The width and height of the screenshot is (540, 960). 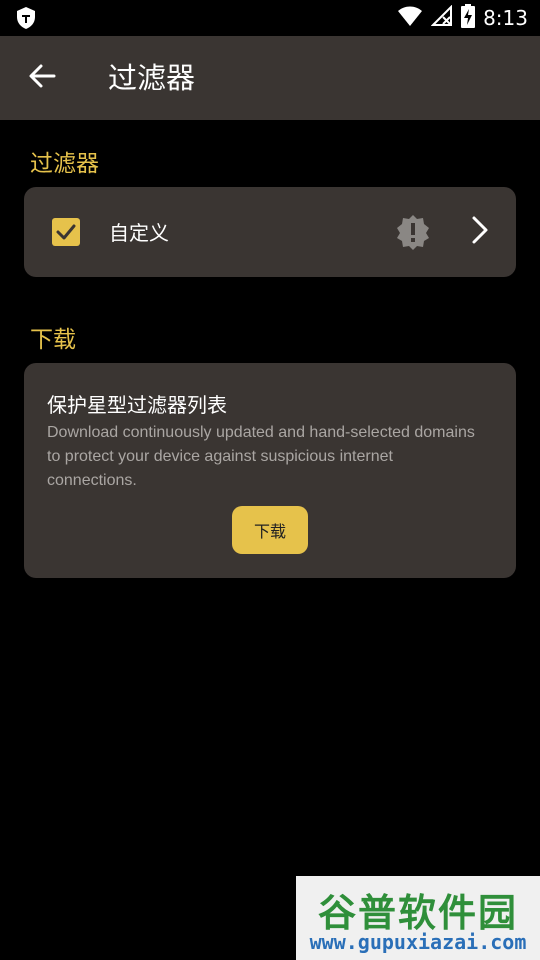 I want to click on check-icon, so click(x=66, y=232).